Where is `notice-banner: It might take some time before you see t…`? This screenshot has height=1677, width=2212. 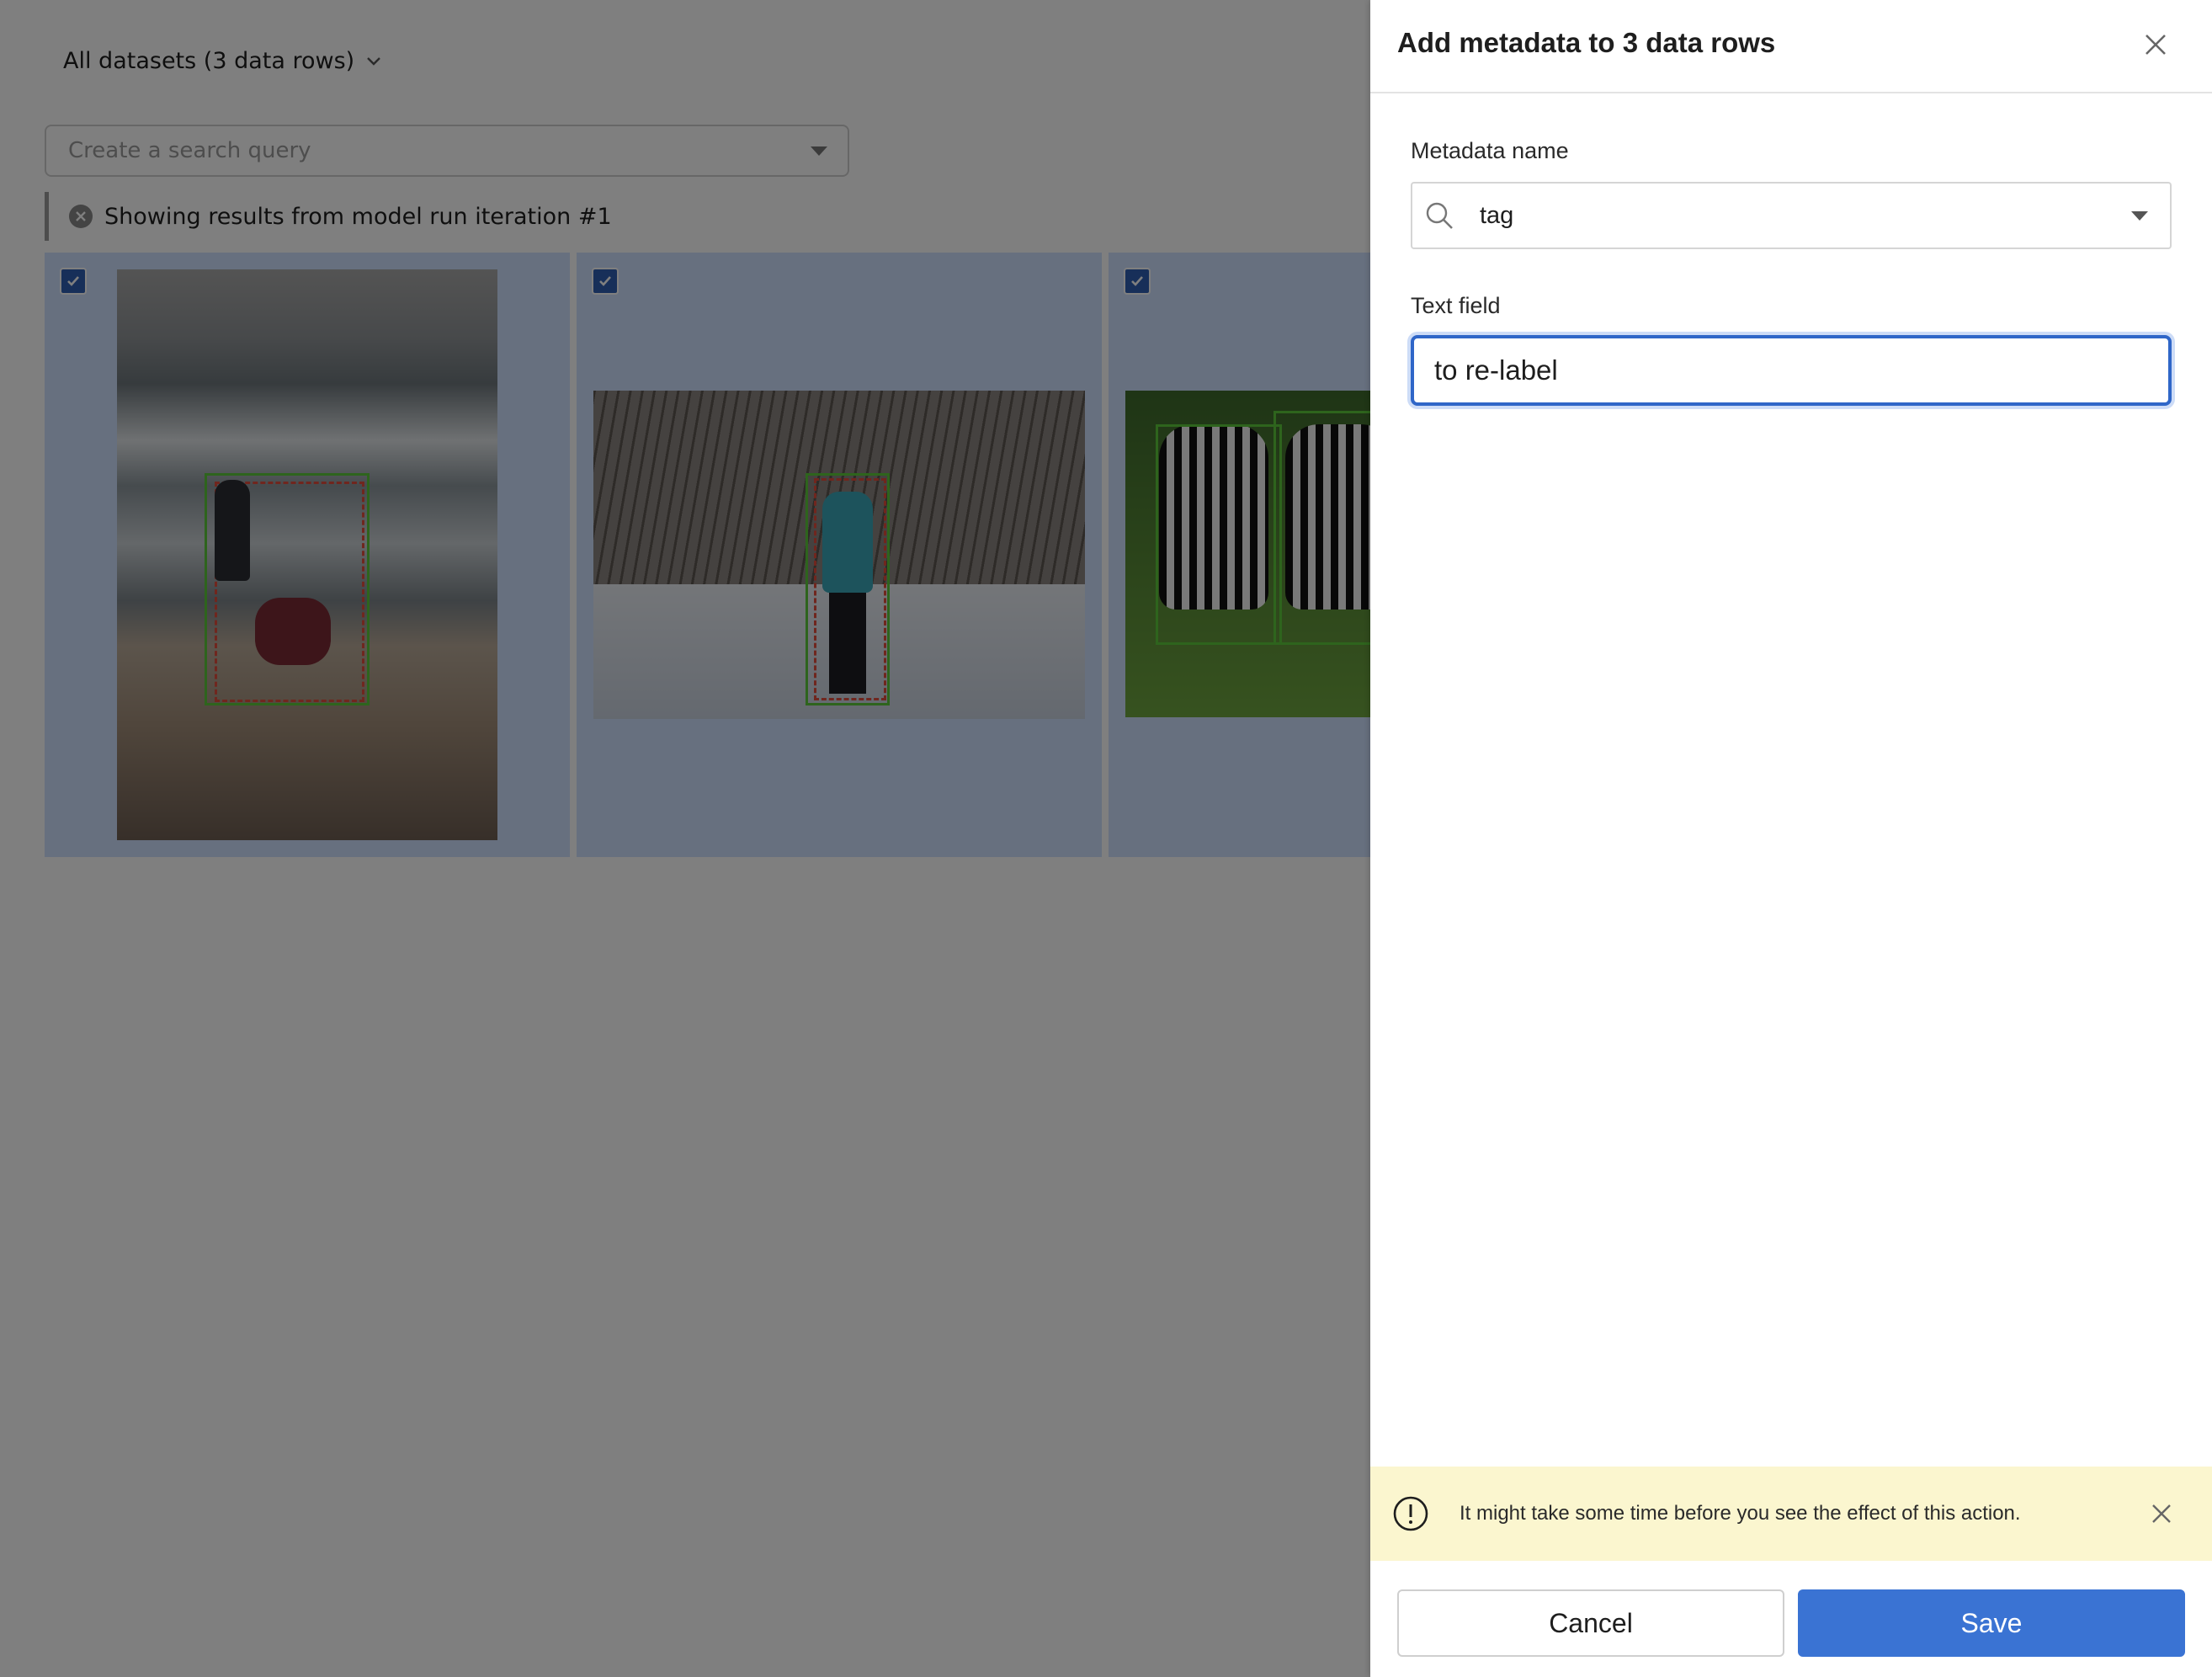
notice-banner: It might take some time before you see t… is located at coordinates (1791, 1514).